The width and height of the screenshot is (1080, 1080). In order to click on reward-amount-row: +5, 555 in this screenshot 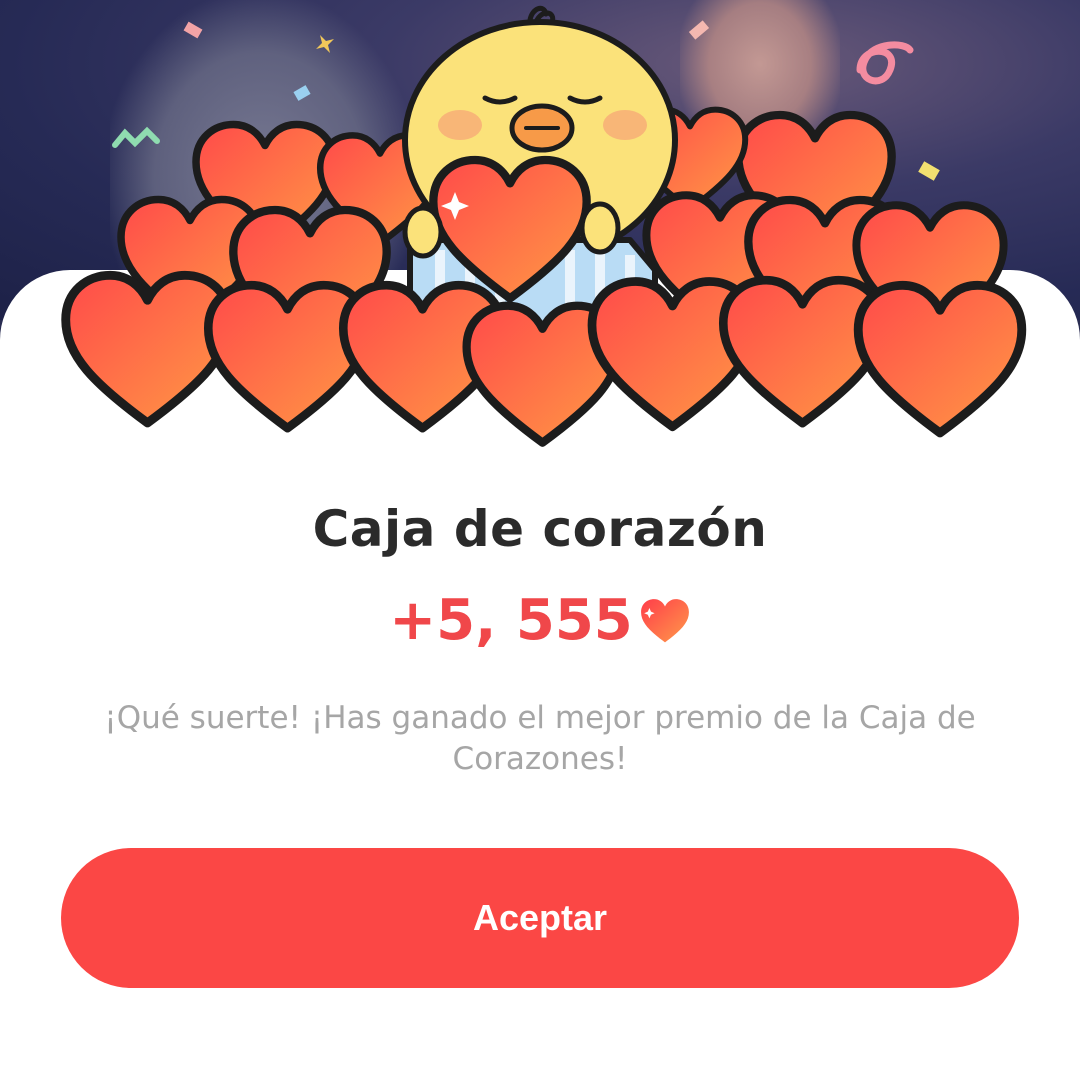, I will do `click(540, 620)`.